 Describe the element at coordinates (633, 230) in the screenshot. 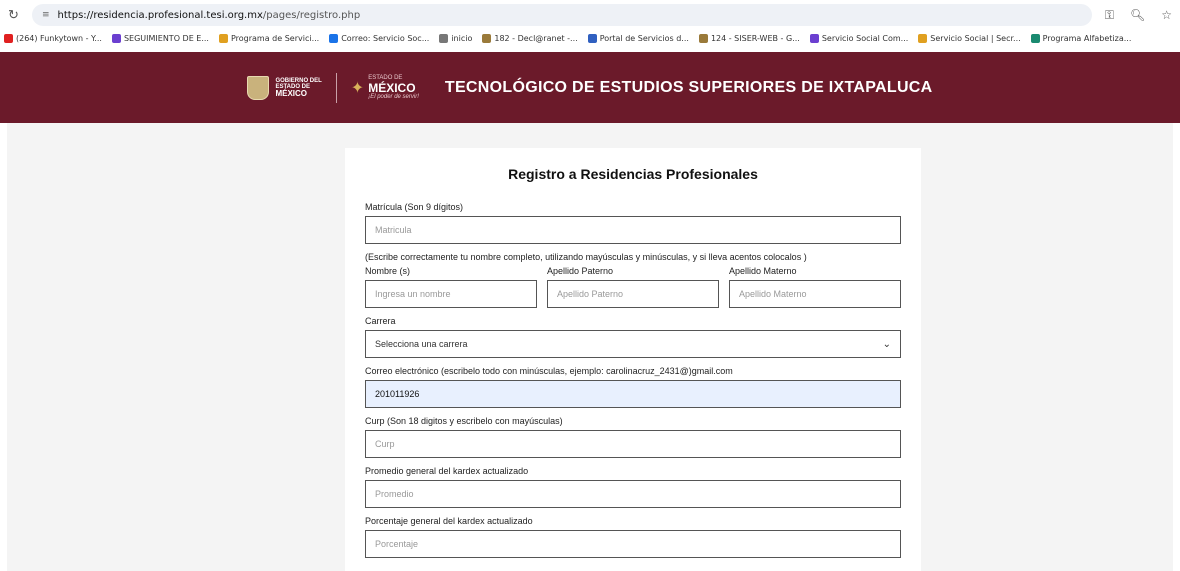

I see `matricula-input: Matricula` at that location.